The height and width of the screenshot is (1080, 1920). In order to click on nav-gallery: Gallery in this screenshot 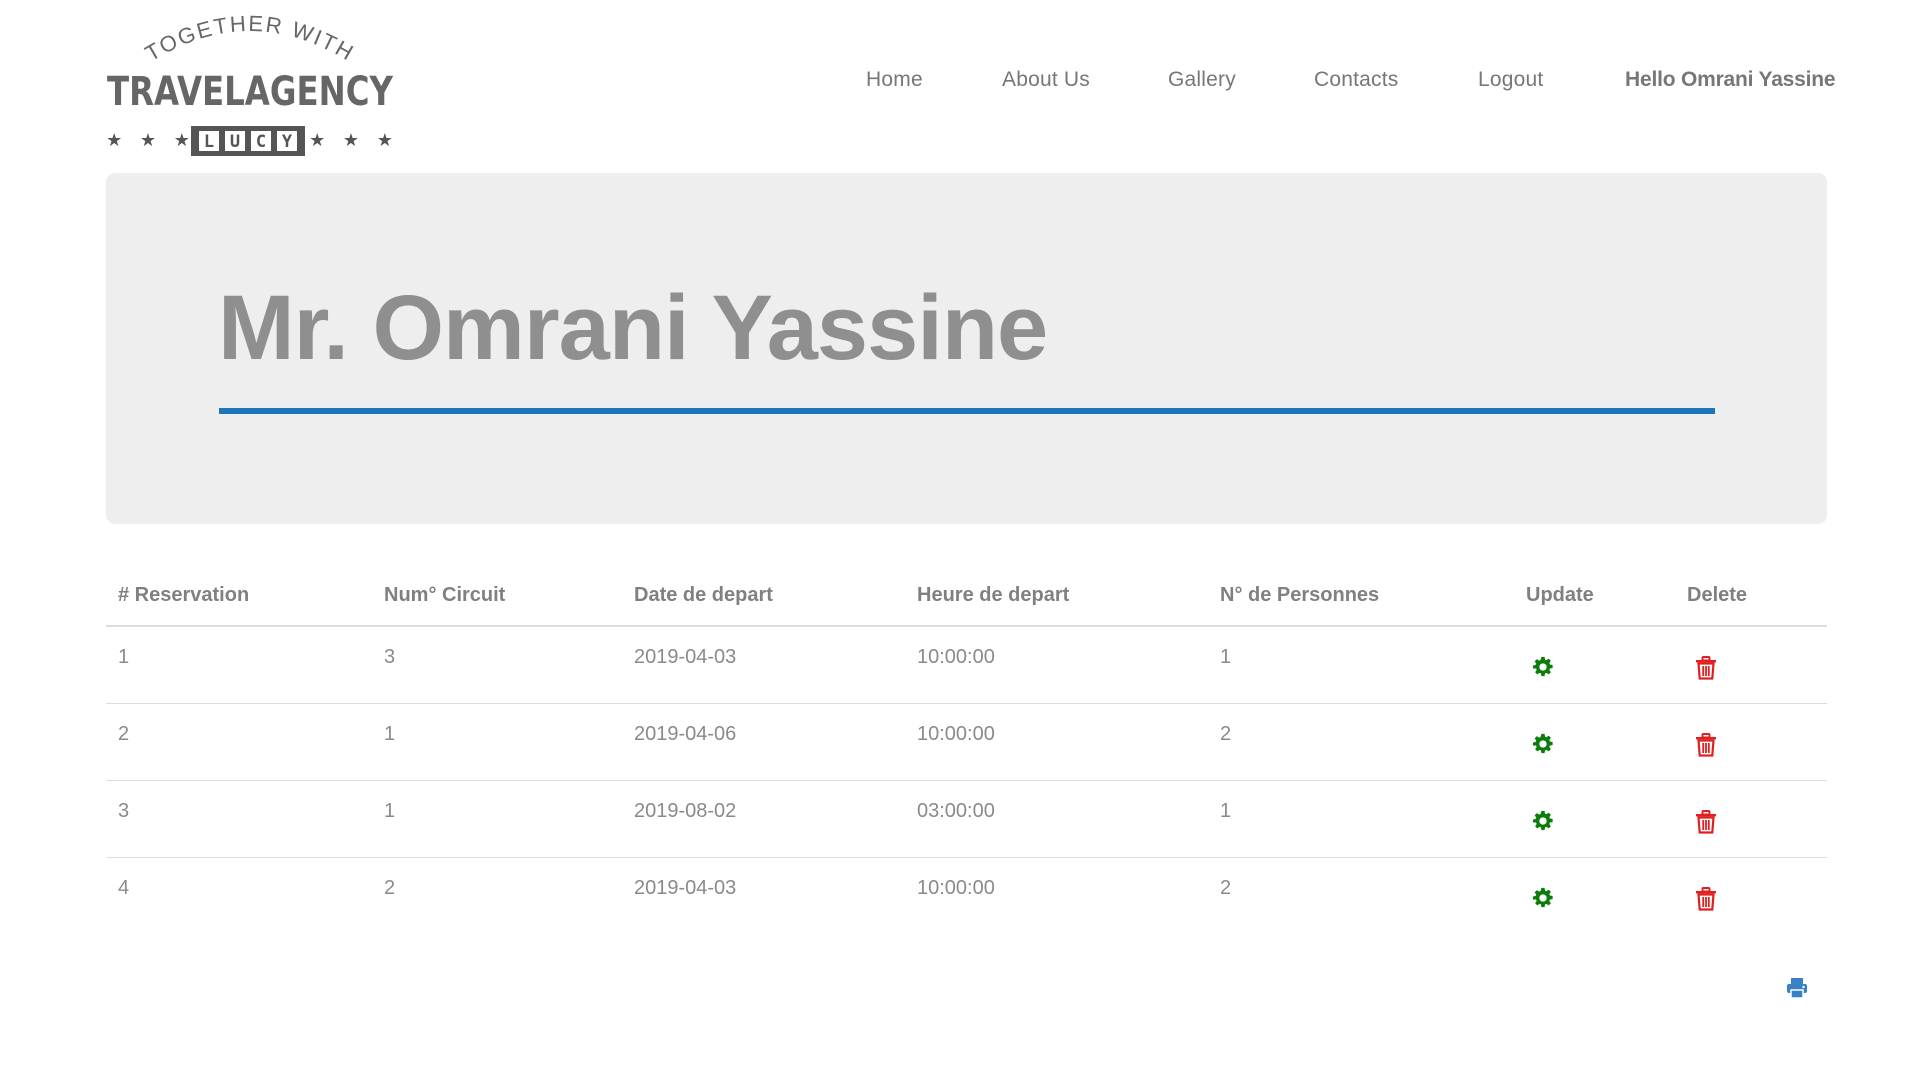, I will do `click(1202, 80)`.